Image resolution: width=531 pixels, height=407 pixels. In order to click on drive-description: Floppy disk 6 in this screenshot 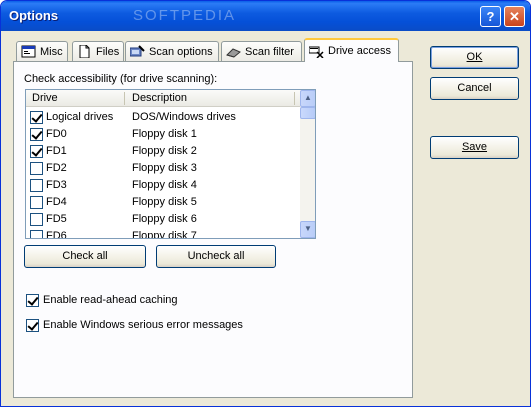, I will do `click(164, 219)`.